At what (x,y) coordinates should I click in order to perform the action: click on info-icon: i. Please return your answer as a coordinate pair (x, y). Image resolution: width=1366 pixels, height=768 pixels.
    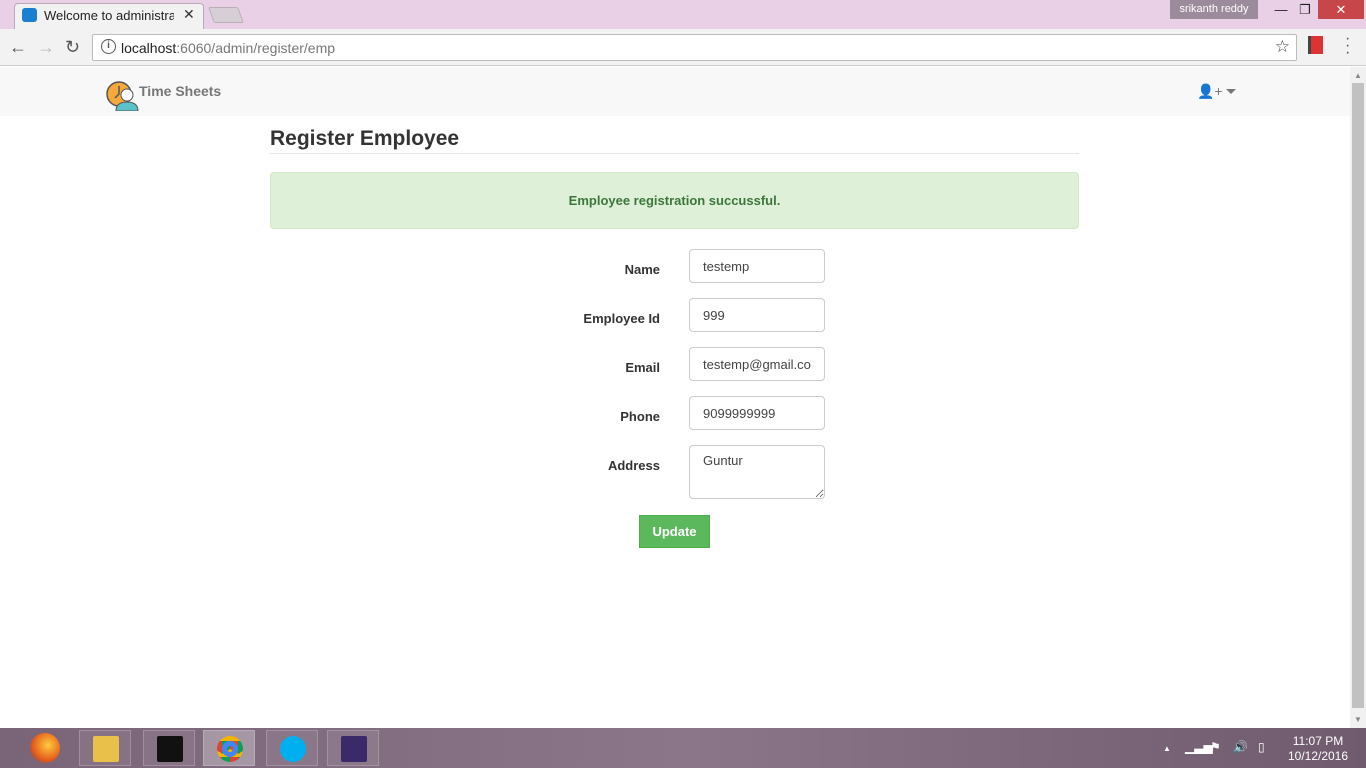
    Looking at the image, I should click on (108, 46).